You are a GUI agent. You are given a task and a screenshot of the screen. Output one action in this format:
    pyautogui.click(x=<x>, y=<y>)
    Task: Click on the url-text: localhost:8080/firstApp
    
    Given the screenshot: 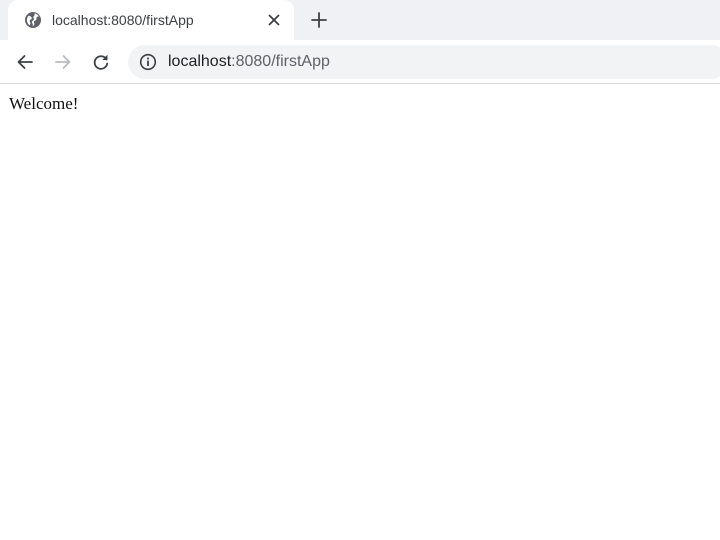 What is the action you would take?
    pyautogui.click(x=249, y=62)
    